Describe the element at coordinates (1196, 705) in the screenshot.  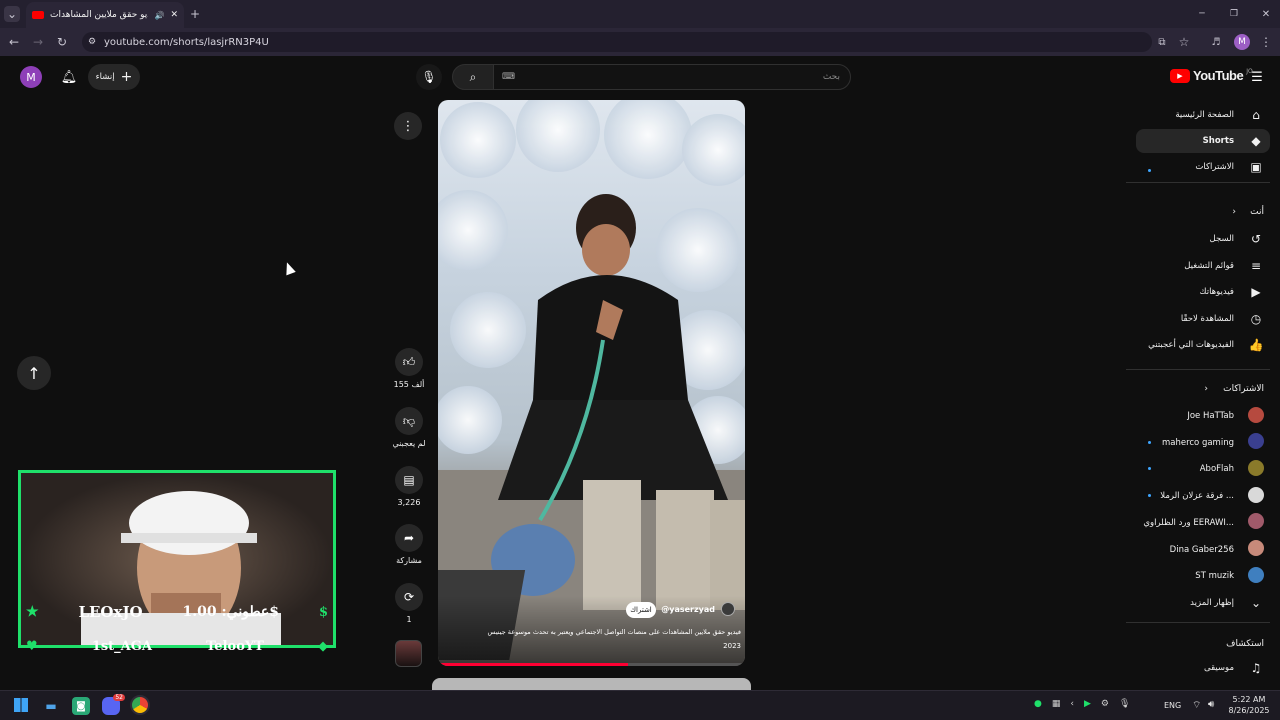
I see `network-icon: ⌔` at that location.